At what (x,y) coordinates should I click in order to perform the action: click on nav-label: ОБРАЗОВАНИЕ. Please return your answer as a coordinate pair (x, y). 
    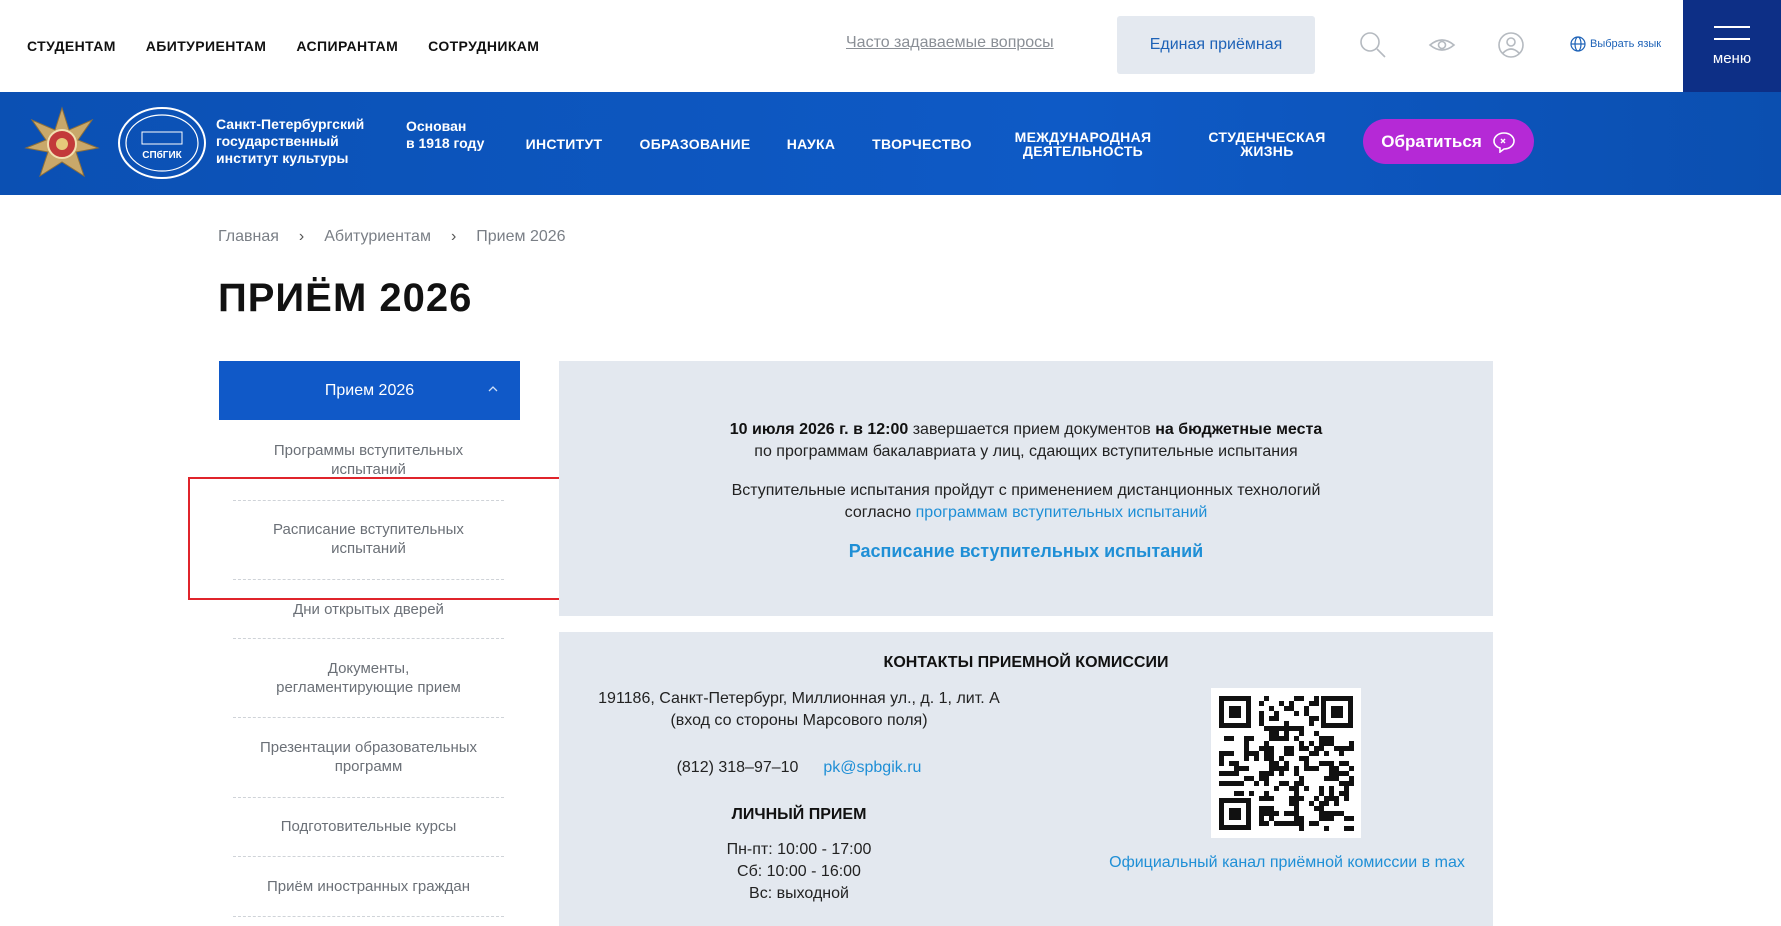
    Looking at the image, I should click on (695, 143).